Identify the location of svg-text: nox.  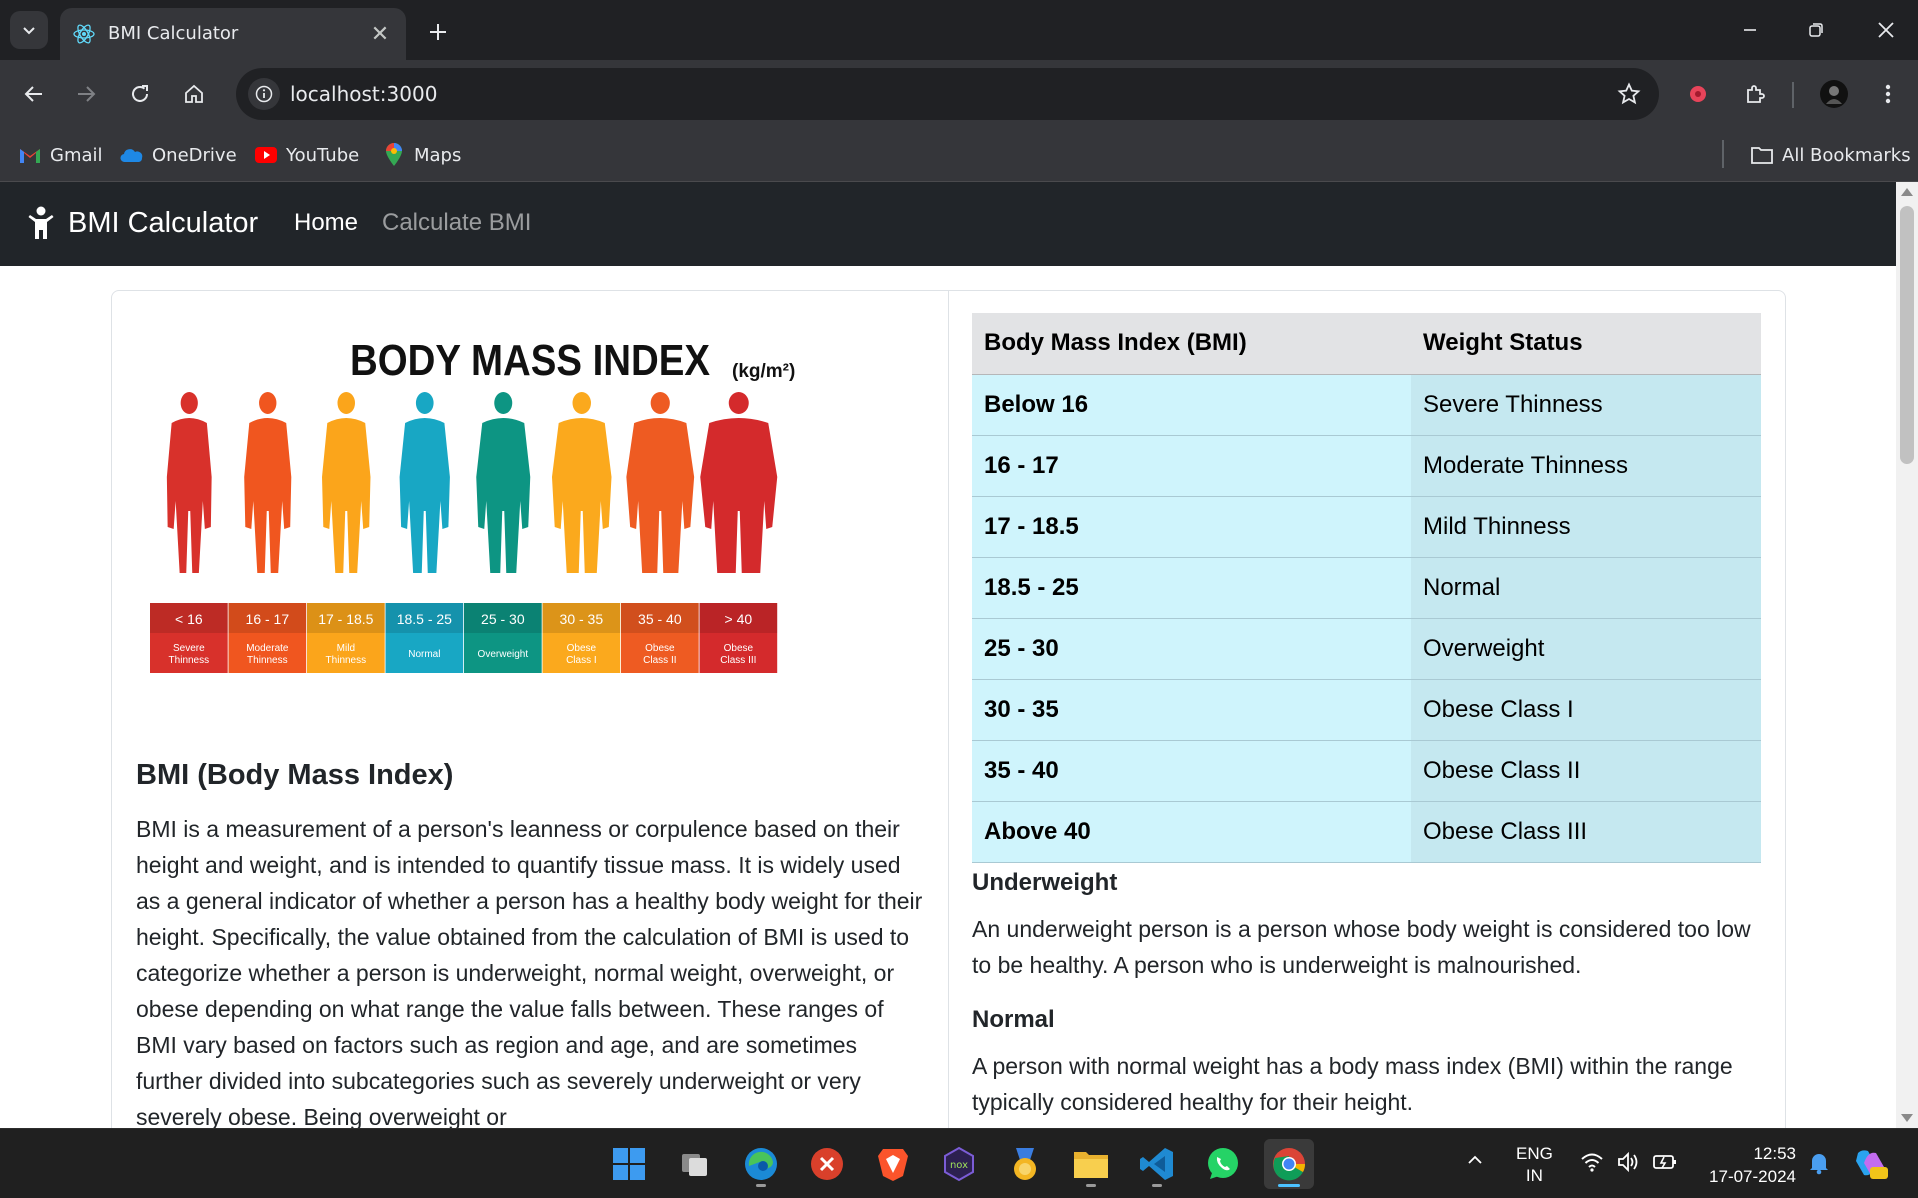
(959, 1165).